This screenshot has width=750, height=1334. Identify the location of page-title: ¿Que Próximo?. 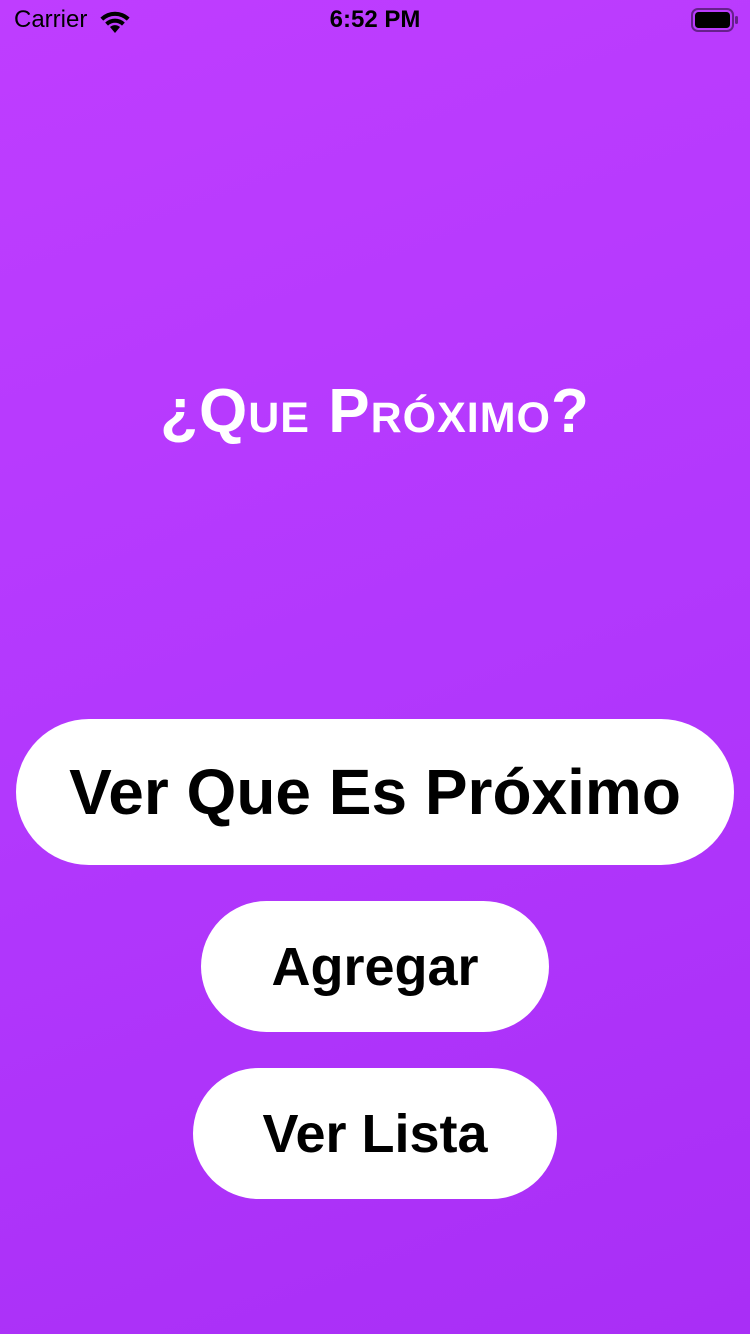
(375, 411).